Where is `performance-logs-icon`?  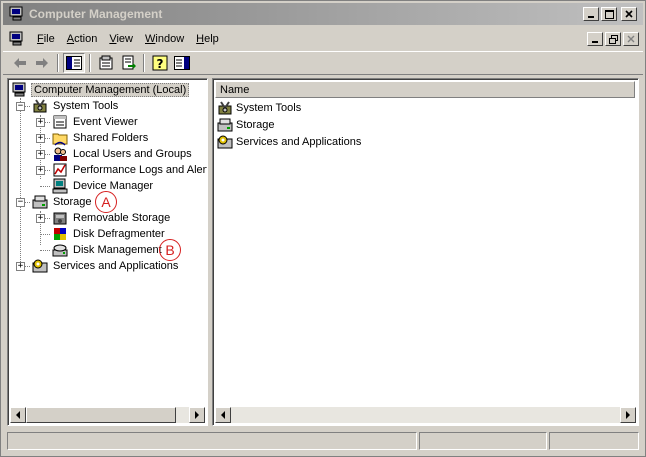 performance-logs-icon is located at coordinates (60, 170).